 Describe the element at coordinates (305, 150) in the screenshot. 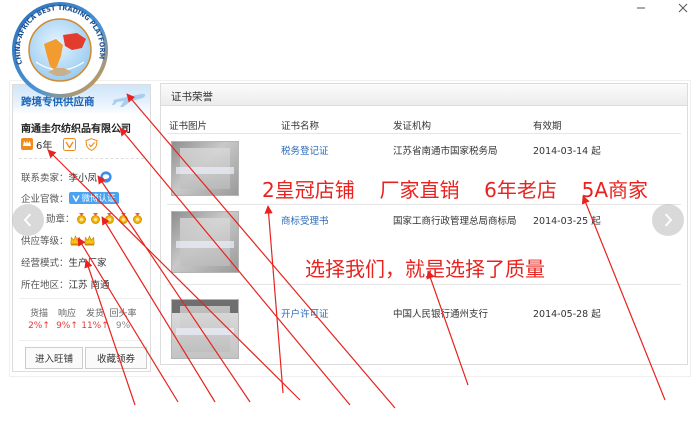

I see `certificate-name-link: 税务登记证` at that location.